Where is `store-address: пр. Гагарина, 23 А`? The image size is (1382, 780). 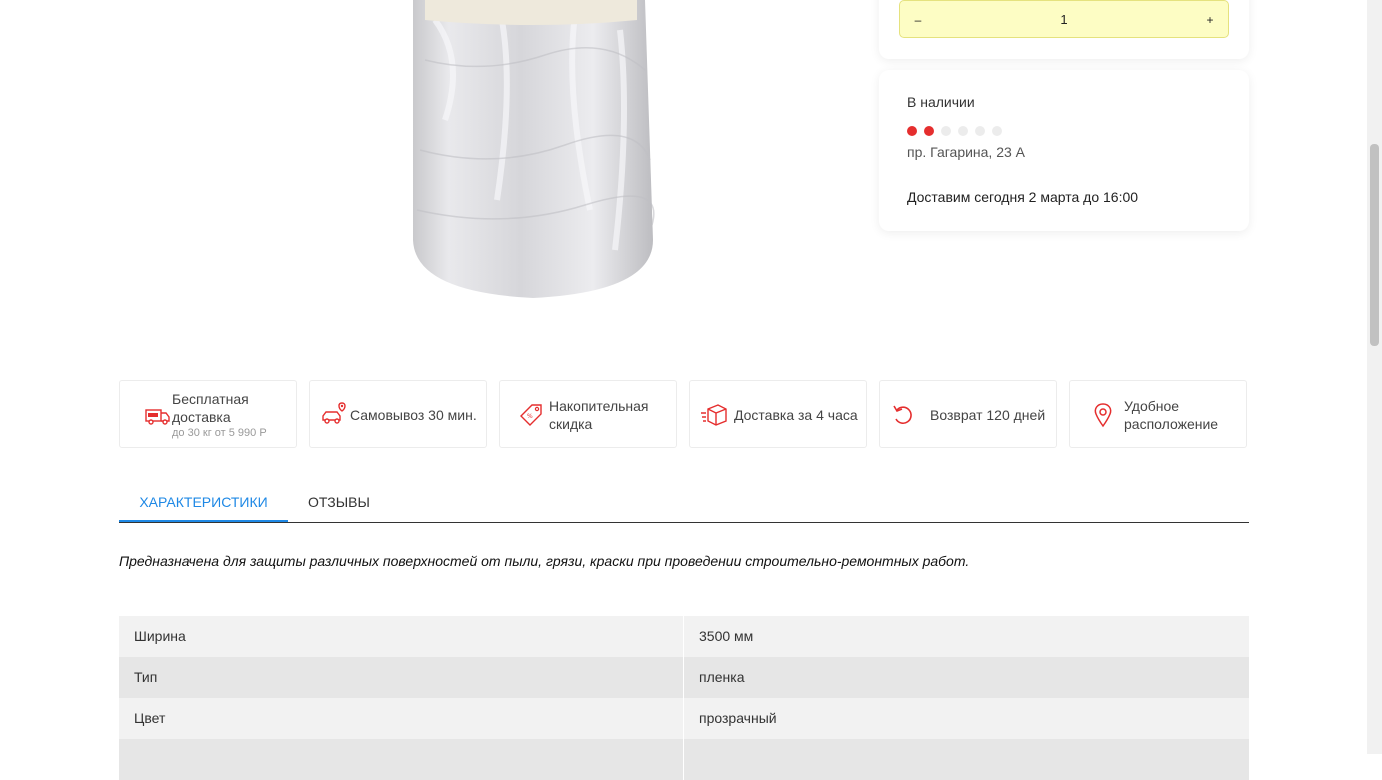 store-address: пр. Гагарина, 23 А is located at coordinates (966, 152).